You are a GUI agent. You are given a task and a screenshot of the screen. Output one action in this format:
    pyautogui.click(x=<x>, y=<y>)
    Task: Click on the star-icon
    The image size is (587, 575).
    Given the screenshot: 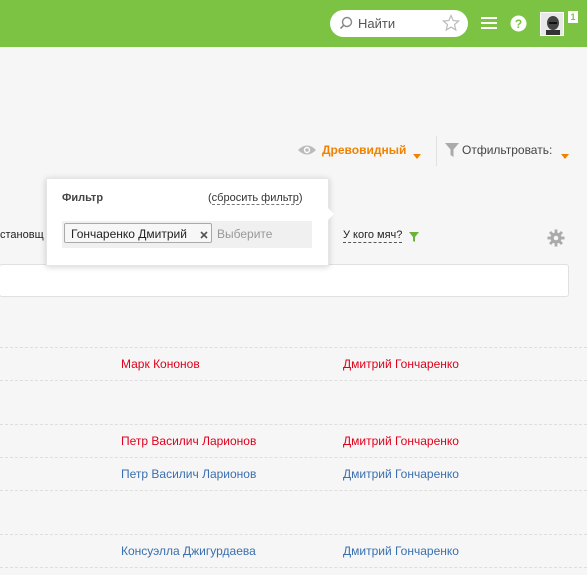 What is the action you would take?
    pyautogui.click(x=451, y=24)
    